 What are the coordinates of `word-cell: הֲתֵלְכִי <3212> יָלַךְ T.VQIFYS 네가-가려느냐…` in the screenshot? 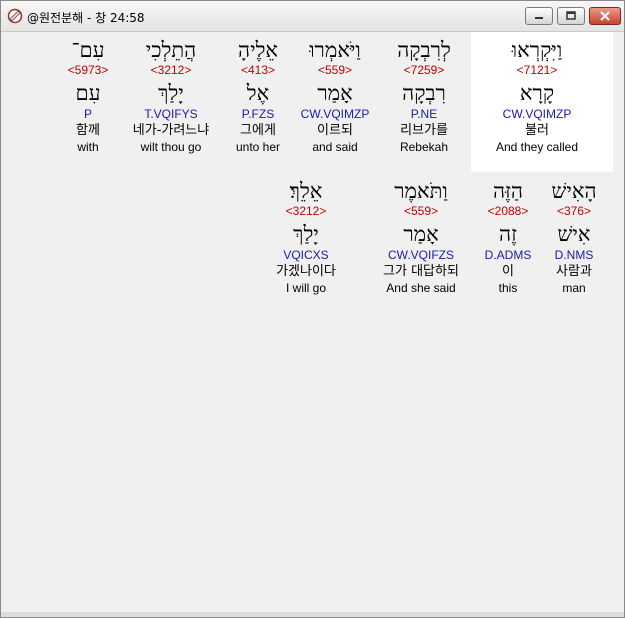 It's located at (171, 96).